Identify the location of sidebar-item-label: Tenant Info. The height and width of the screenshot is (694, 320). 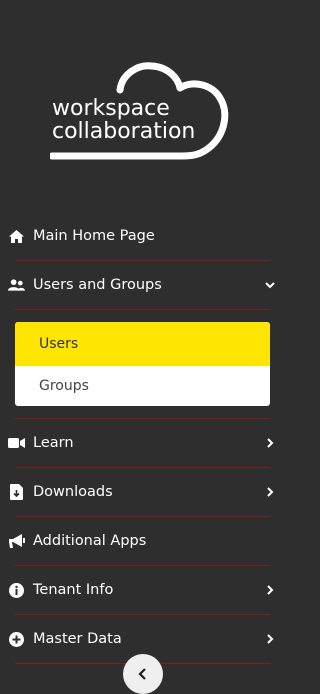
(73, 590).